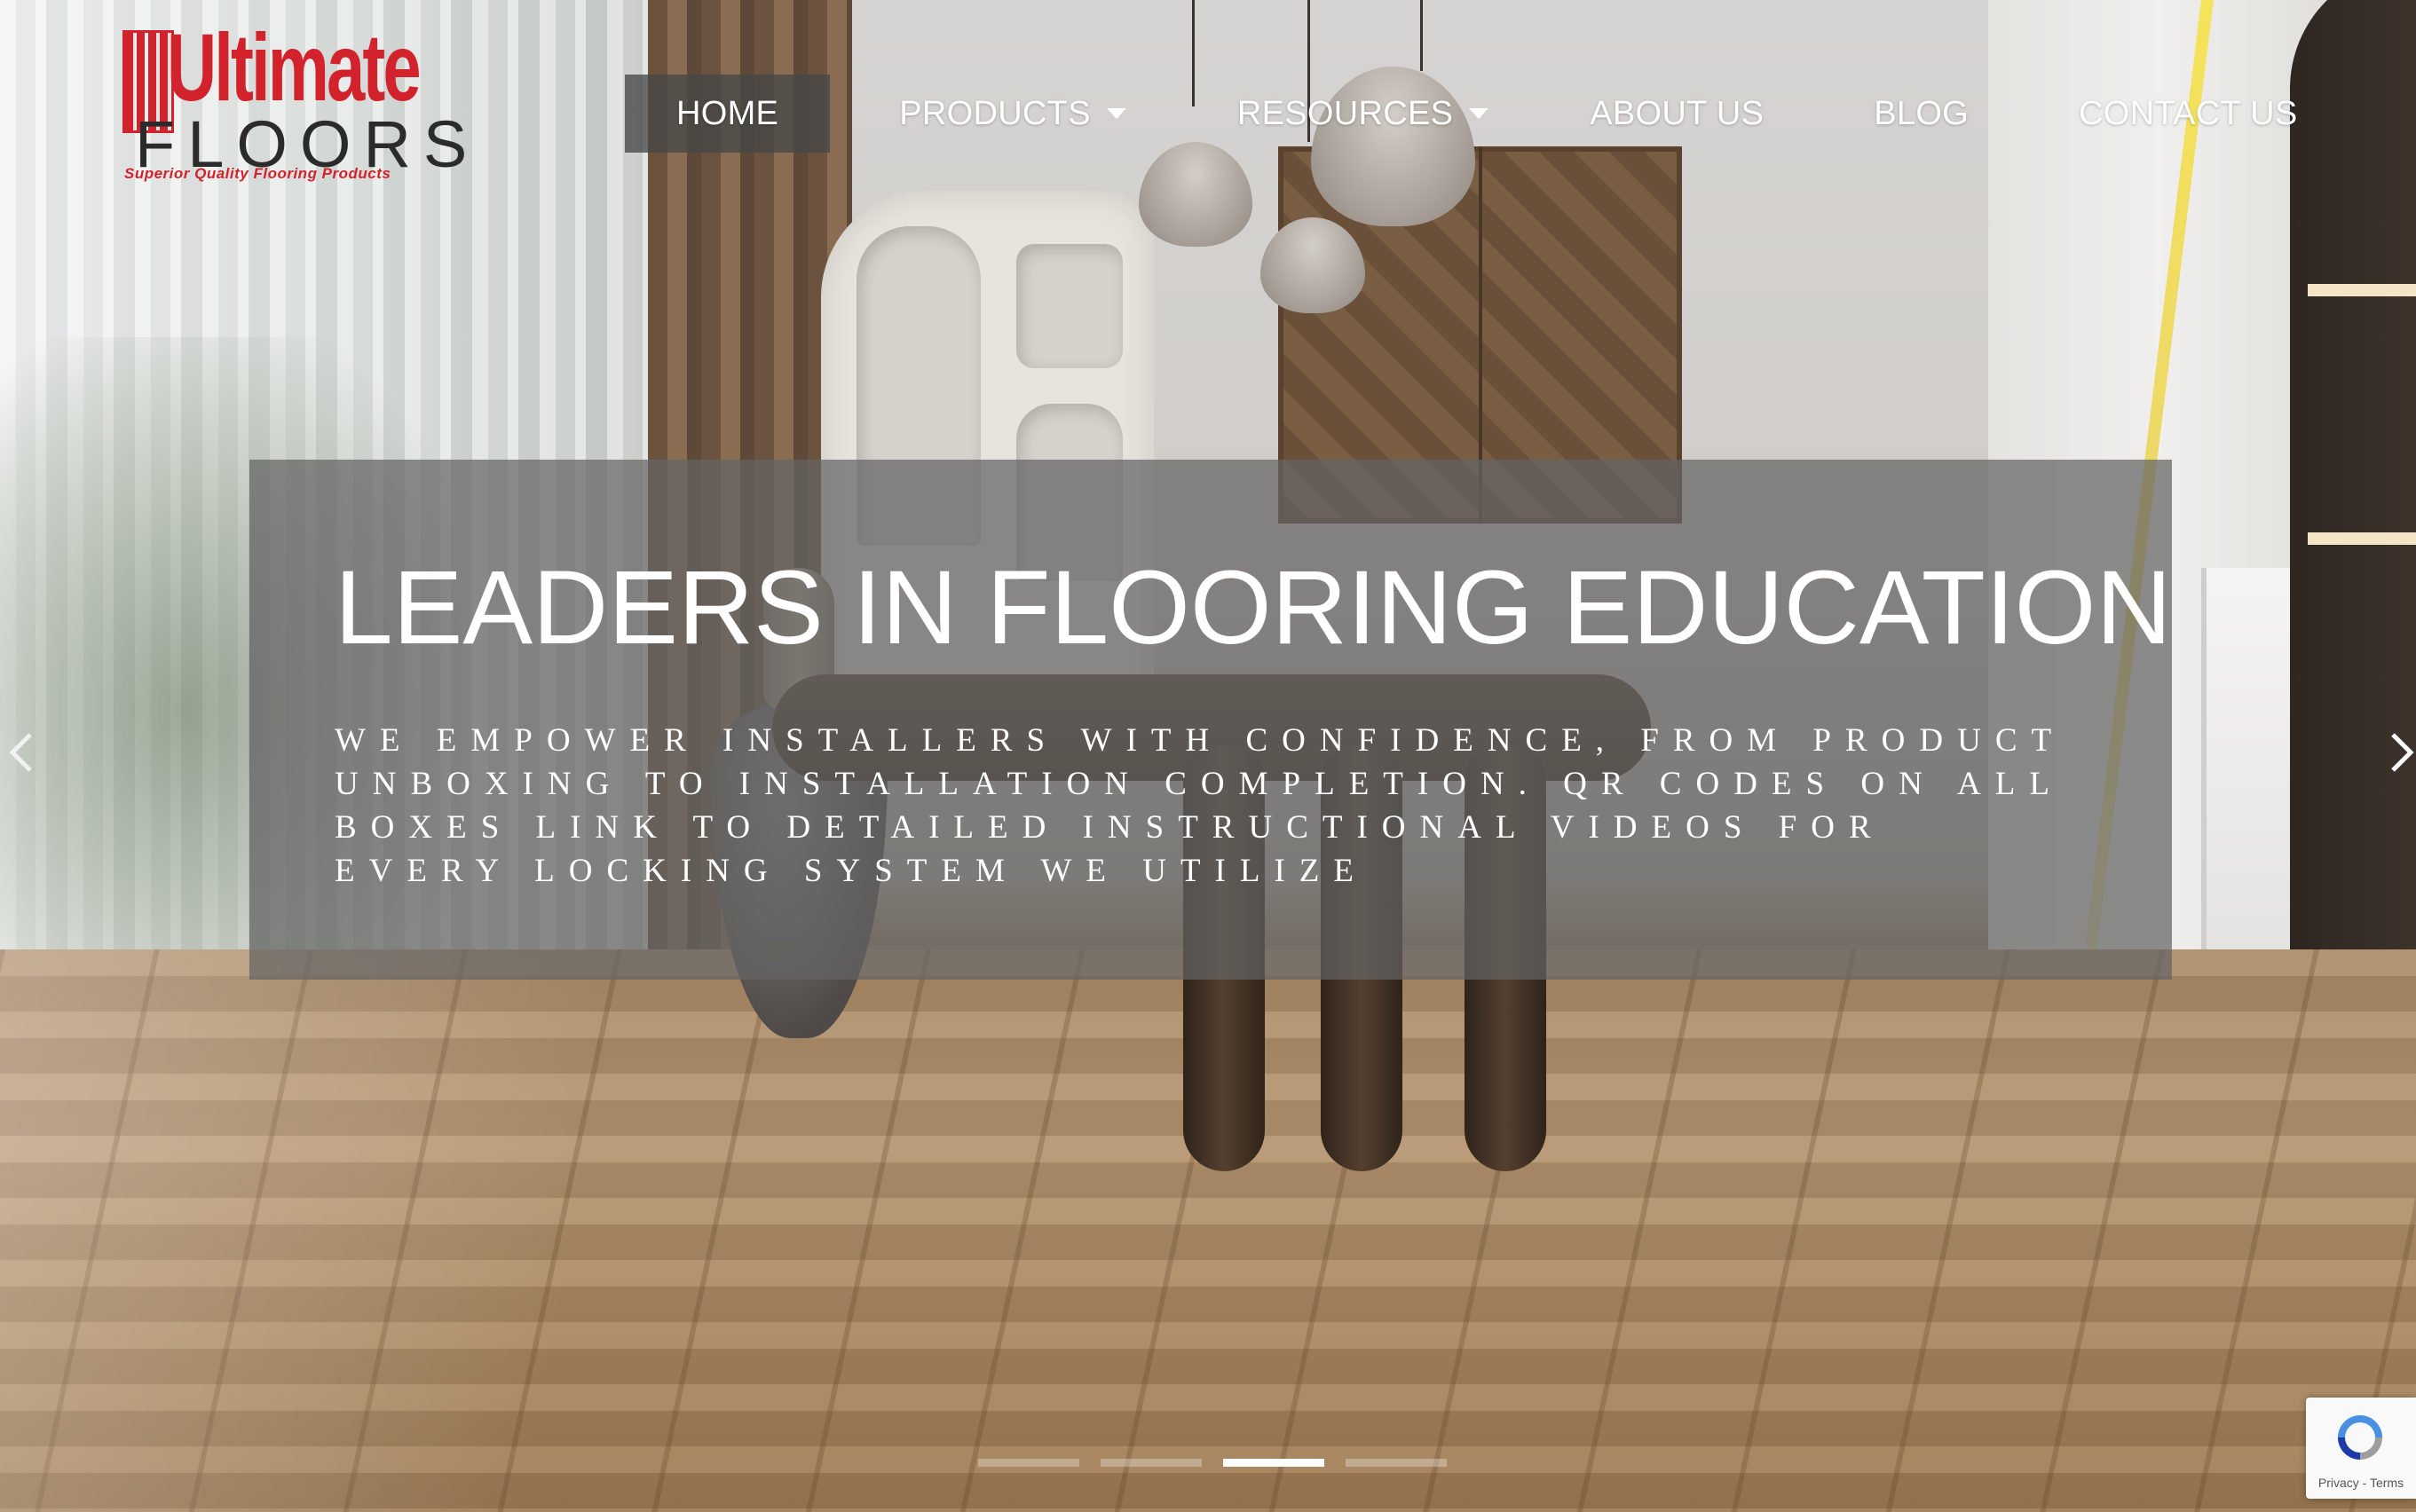 This screenshot has height=1512, width=2416. What do you see at coordinates (2360, 1437) in the screenshot?
I see `recaptcha-icon` at bounding box center [2360, 1437].